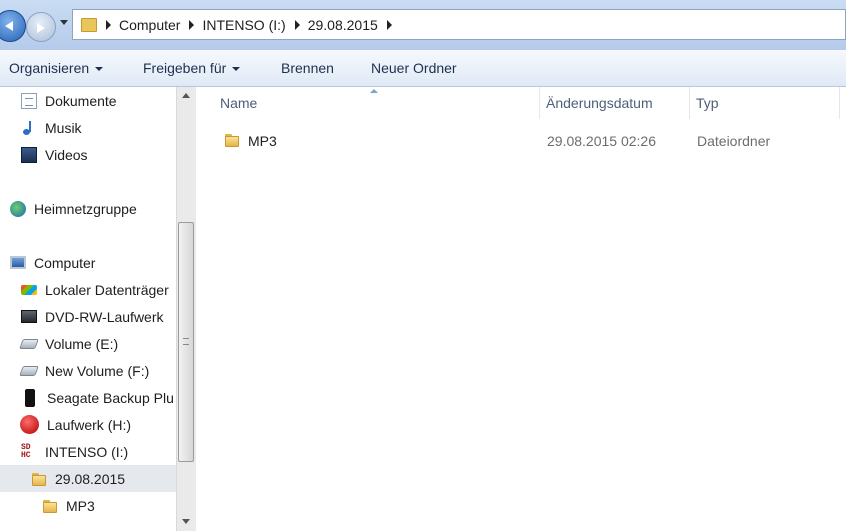 This screenshot has height=531, width=846. Describe the element at coordinates (414, 68) in the screenshot. I see `new-folder-button: Neuer Ordner` at that location.